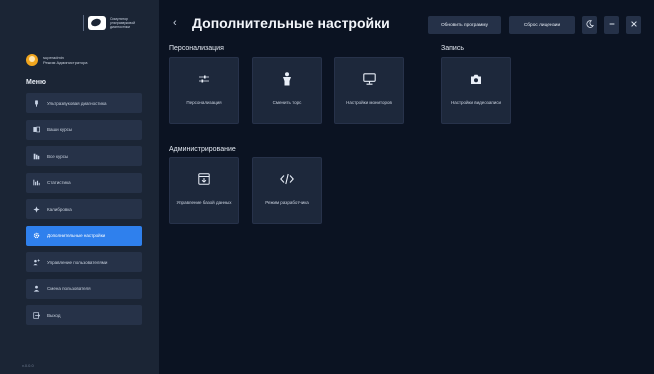  Describe the element at coordinates (69, 288) in the screenshot. I see `sidebar-item-label: Смена пользователя` at that location.